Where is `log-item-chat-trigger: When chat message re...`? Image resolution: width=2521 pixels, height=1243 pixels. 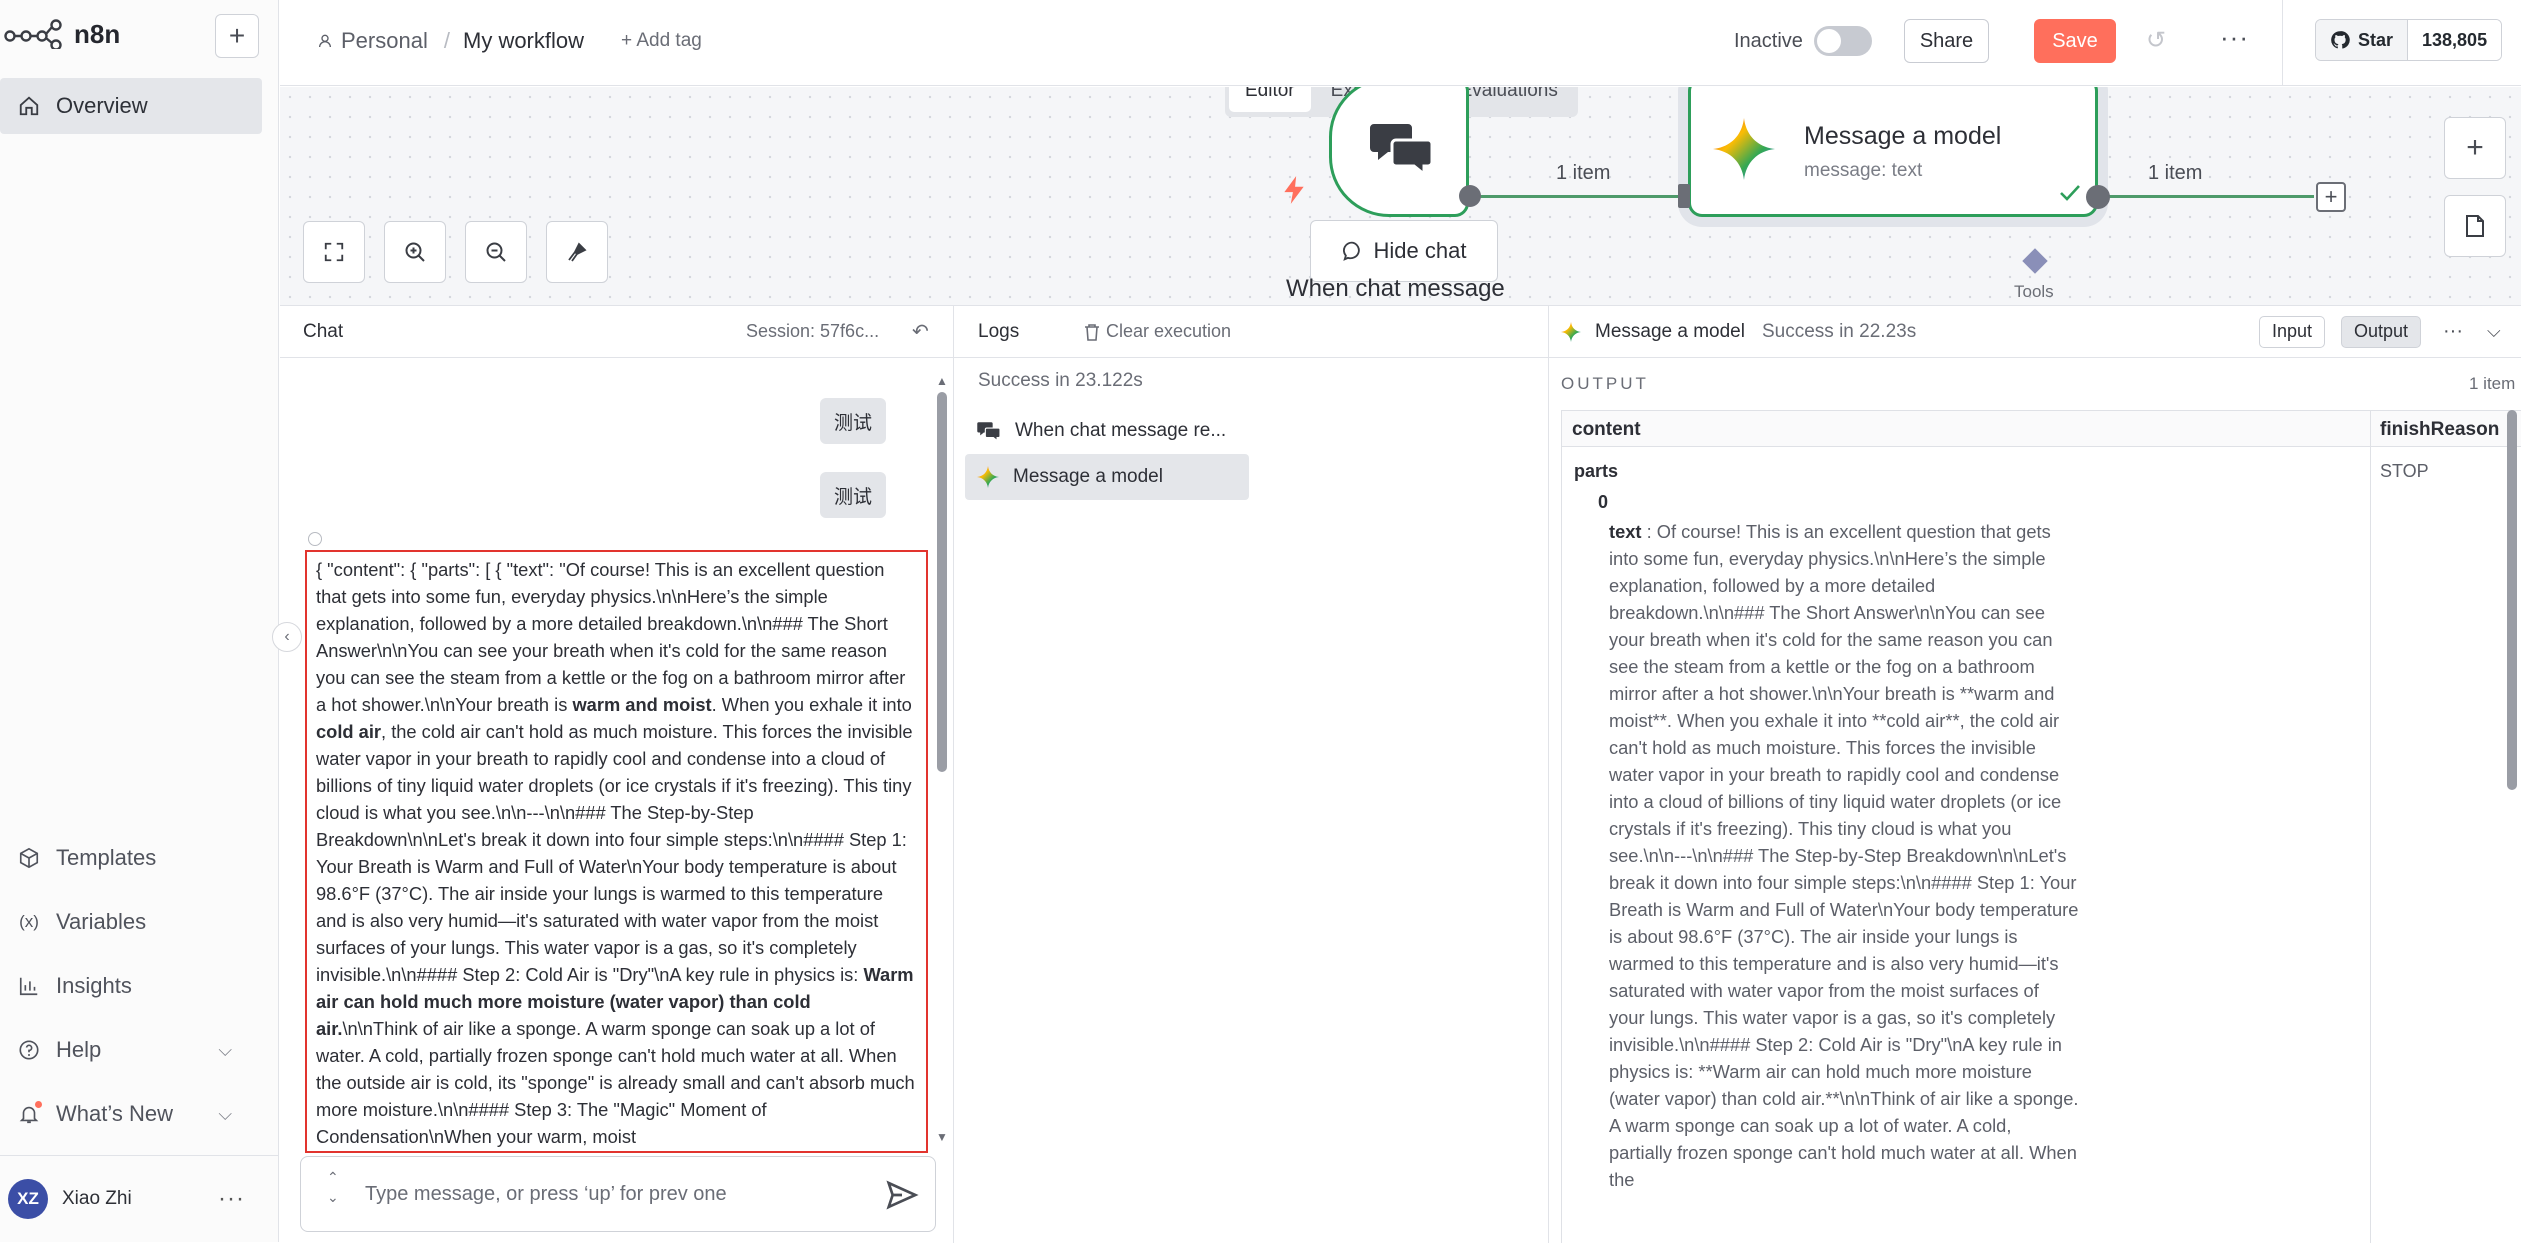
log-item-chat-trigger: When chat message re... is located at coordinates (1107, 431).